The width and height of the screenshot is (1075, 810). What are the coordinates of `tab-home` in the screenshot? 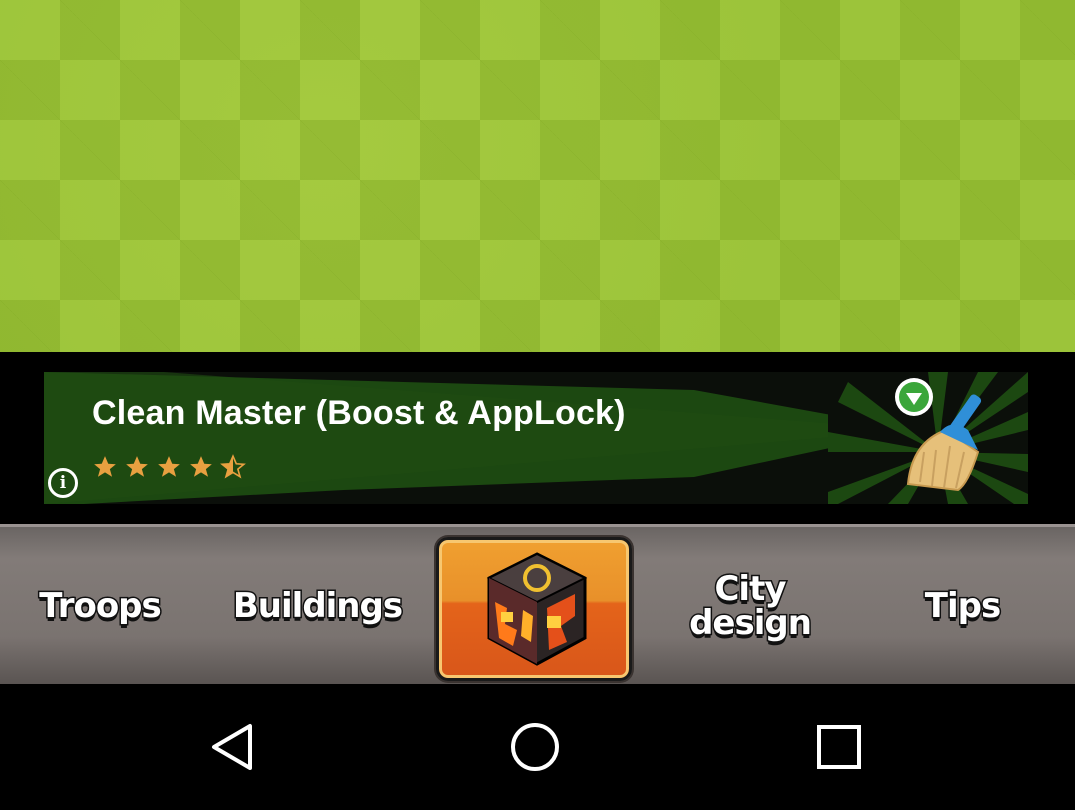 It's located at (534, 609).